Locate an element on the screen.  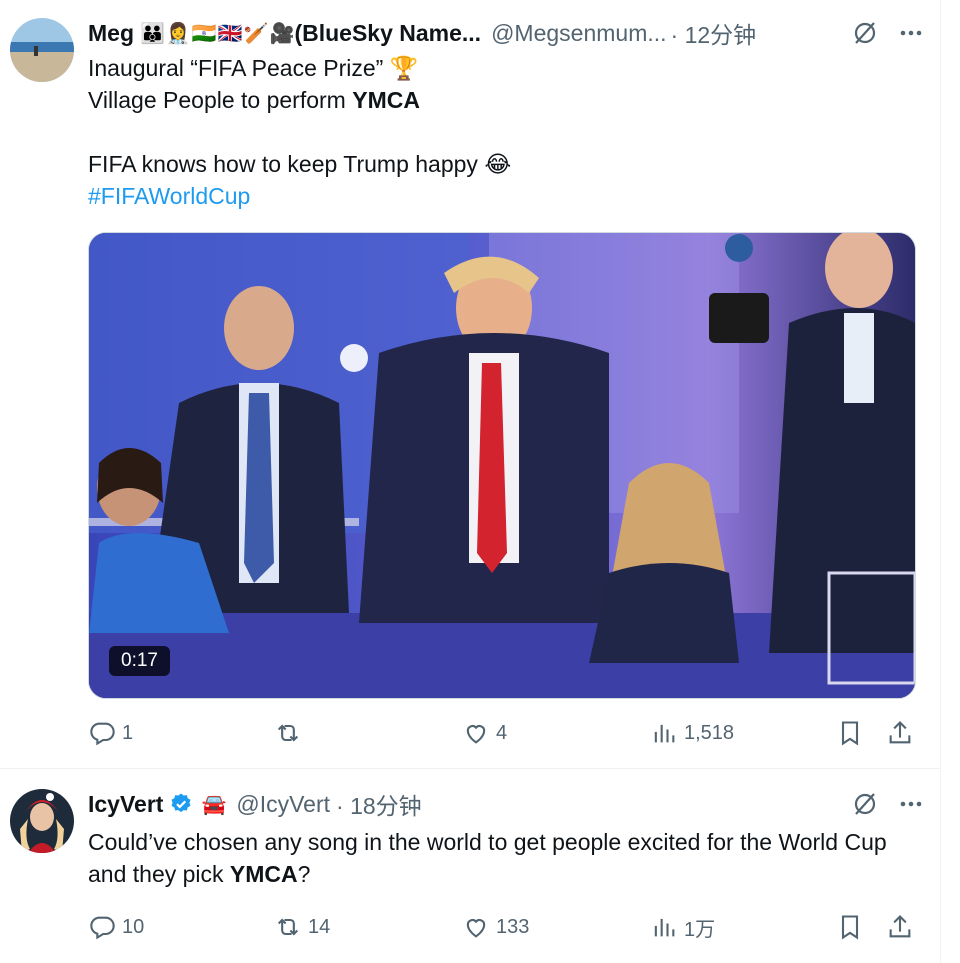
author-name: Meg is located at coordinates (111, 33).